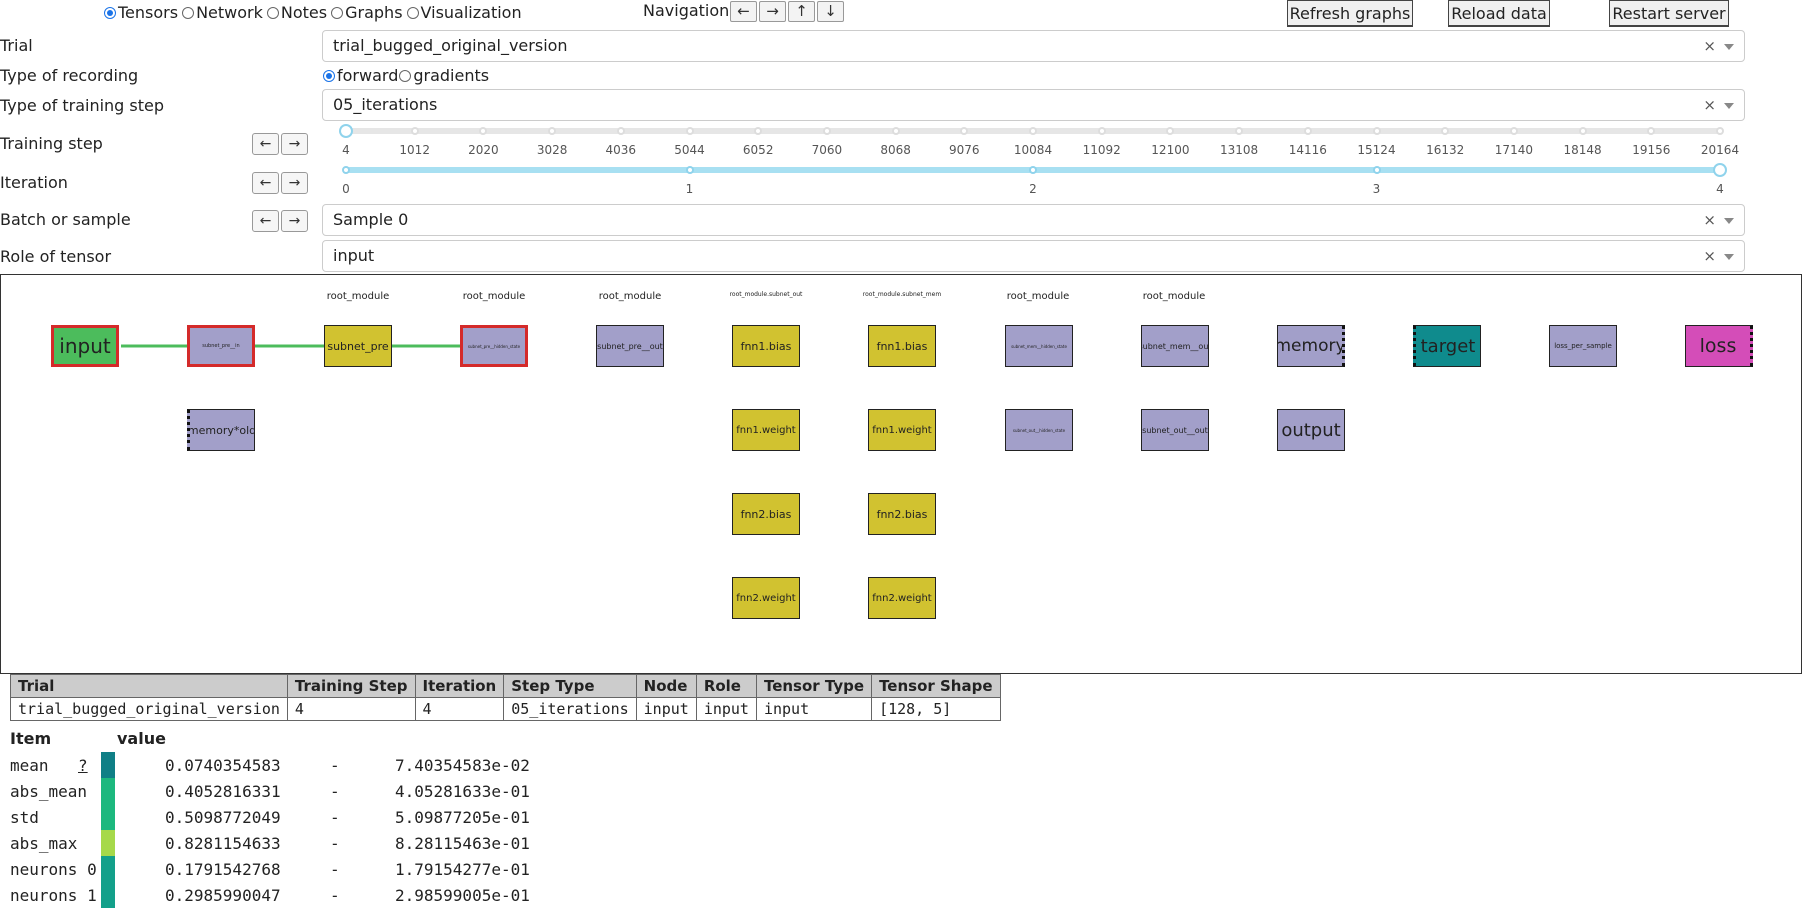  I want to click on node-subnet-pre: subnet_pre, so click(358, 346).